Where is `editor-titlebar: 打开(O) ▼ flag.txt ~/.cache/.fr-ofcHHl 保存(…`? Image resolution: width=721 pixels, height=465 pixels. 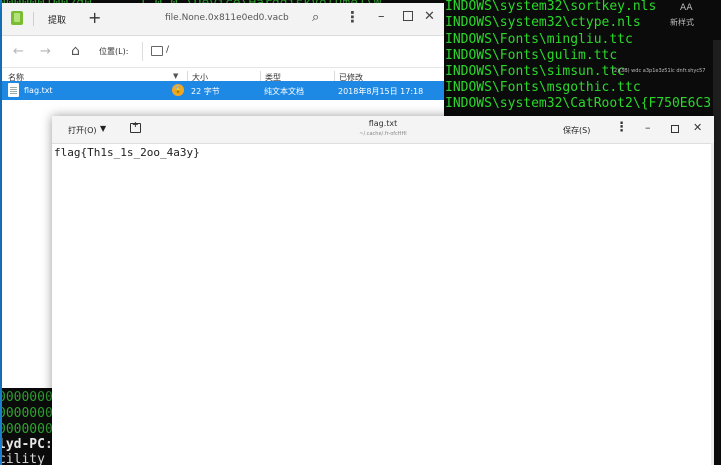 editor-titlebar: 打开(O) ▼ flag.txt ~/.cache/.fr-ofcHHl 保存(… is located at coordinates (383, 130).